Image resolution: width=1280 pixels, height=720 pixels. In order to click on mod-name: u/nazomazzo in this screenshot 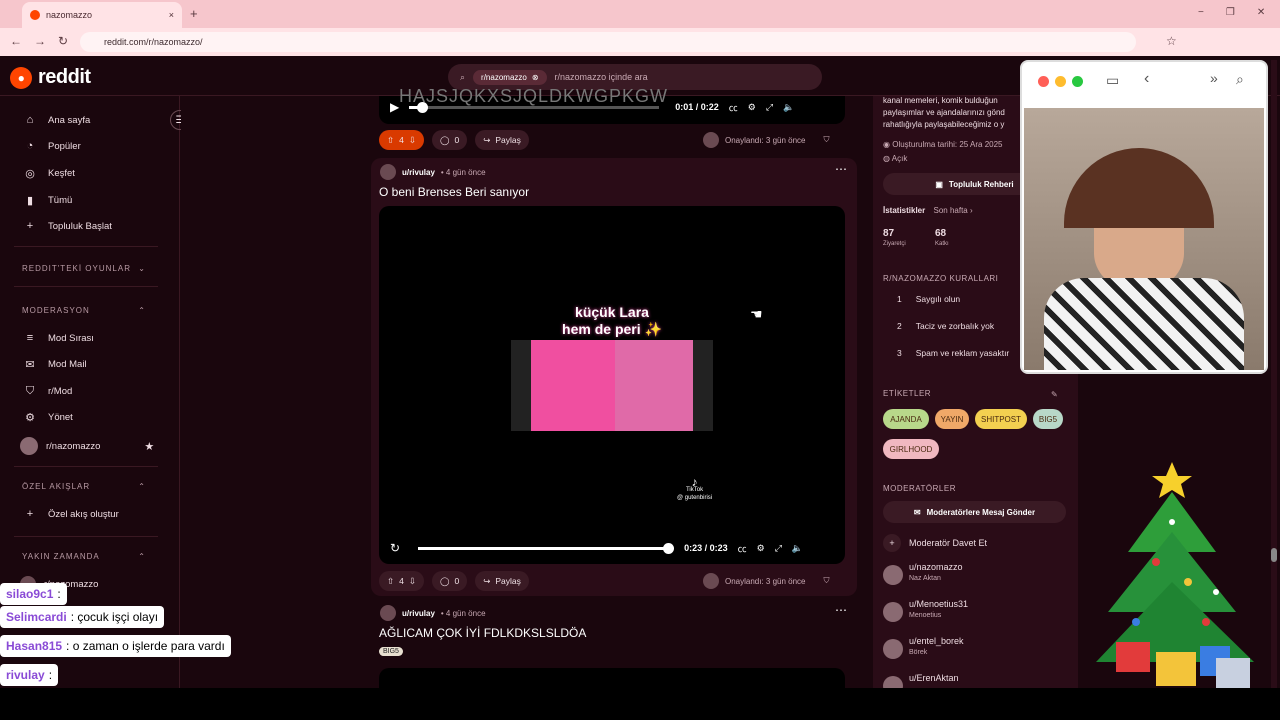, I will do `click(936, 567)`.